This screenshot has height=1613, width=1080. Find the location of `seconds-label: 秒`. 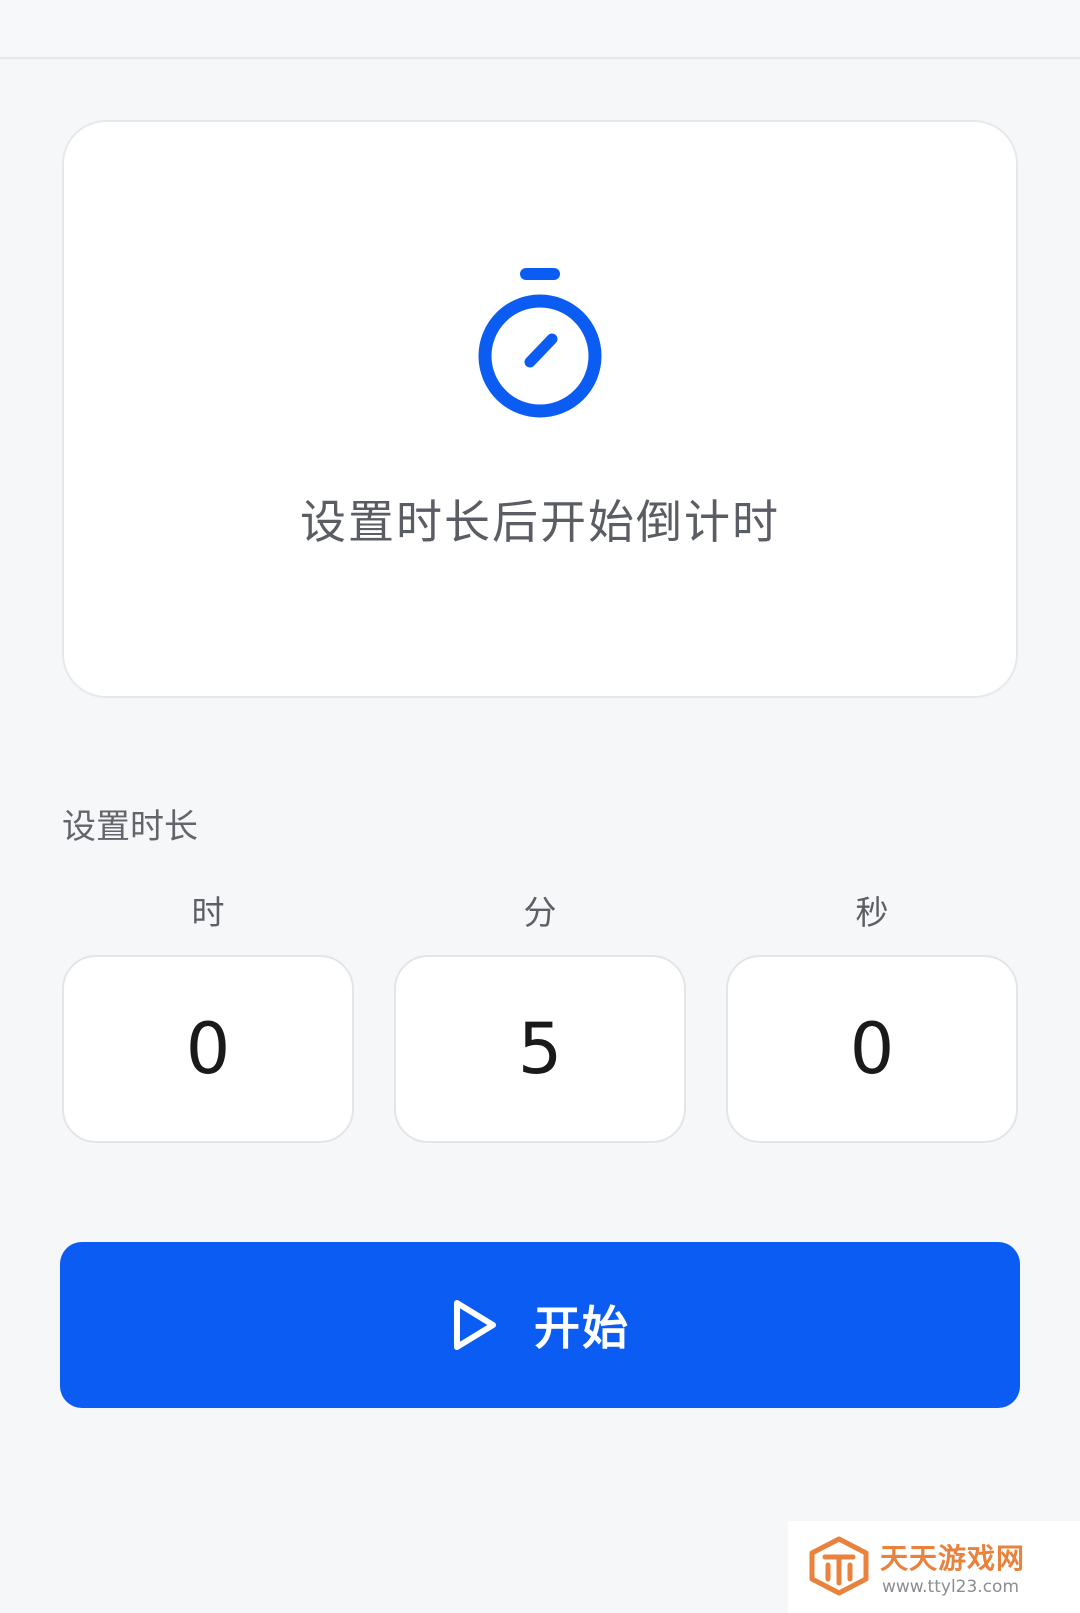

seconds-label: 秒 is located at coordinates (872, 912).